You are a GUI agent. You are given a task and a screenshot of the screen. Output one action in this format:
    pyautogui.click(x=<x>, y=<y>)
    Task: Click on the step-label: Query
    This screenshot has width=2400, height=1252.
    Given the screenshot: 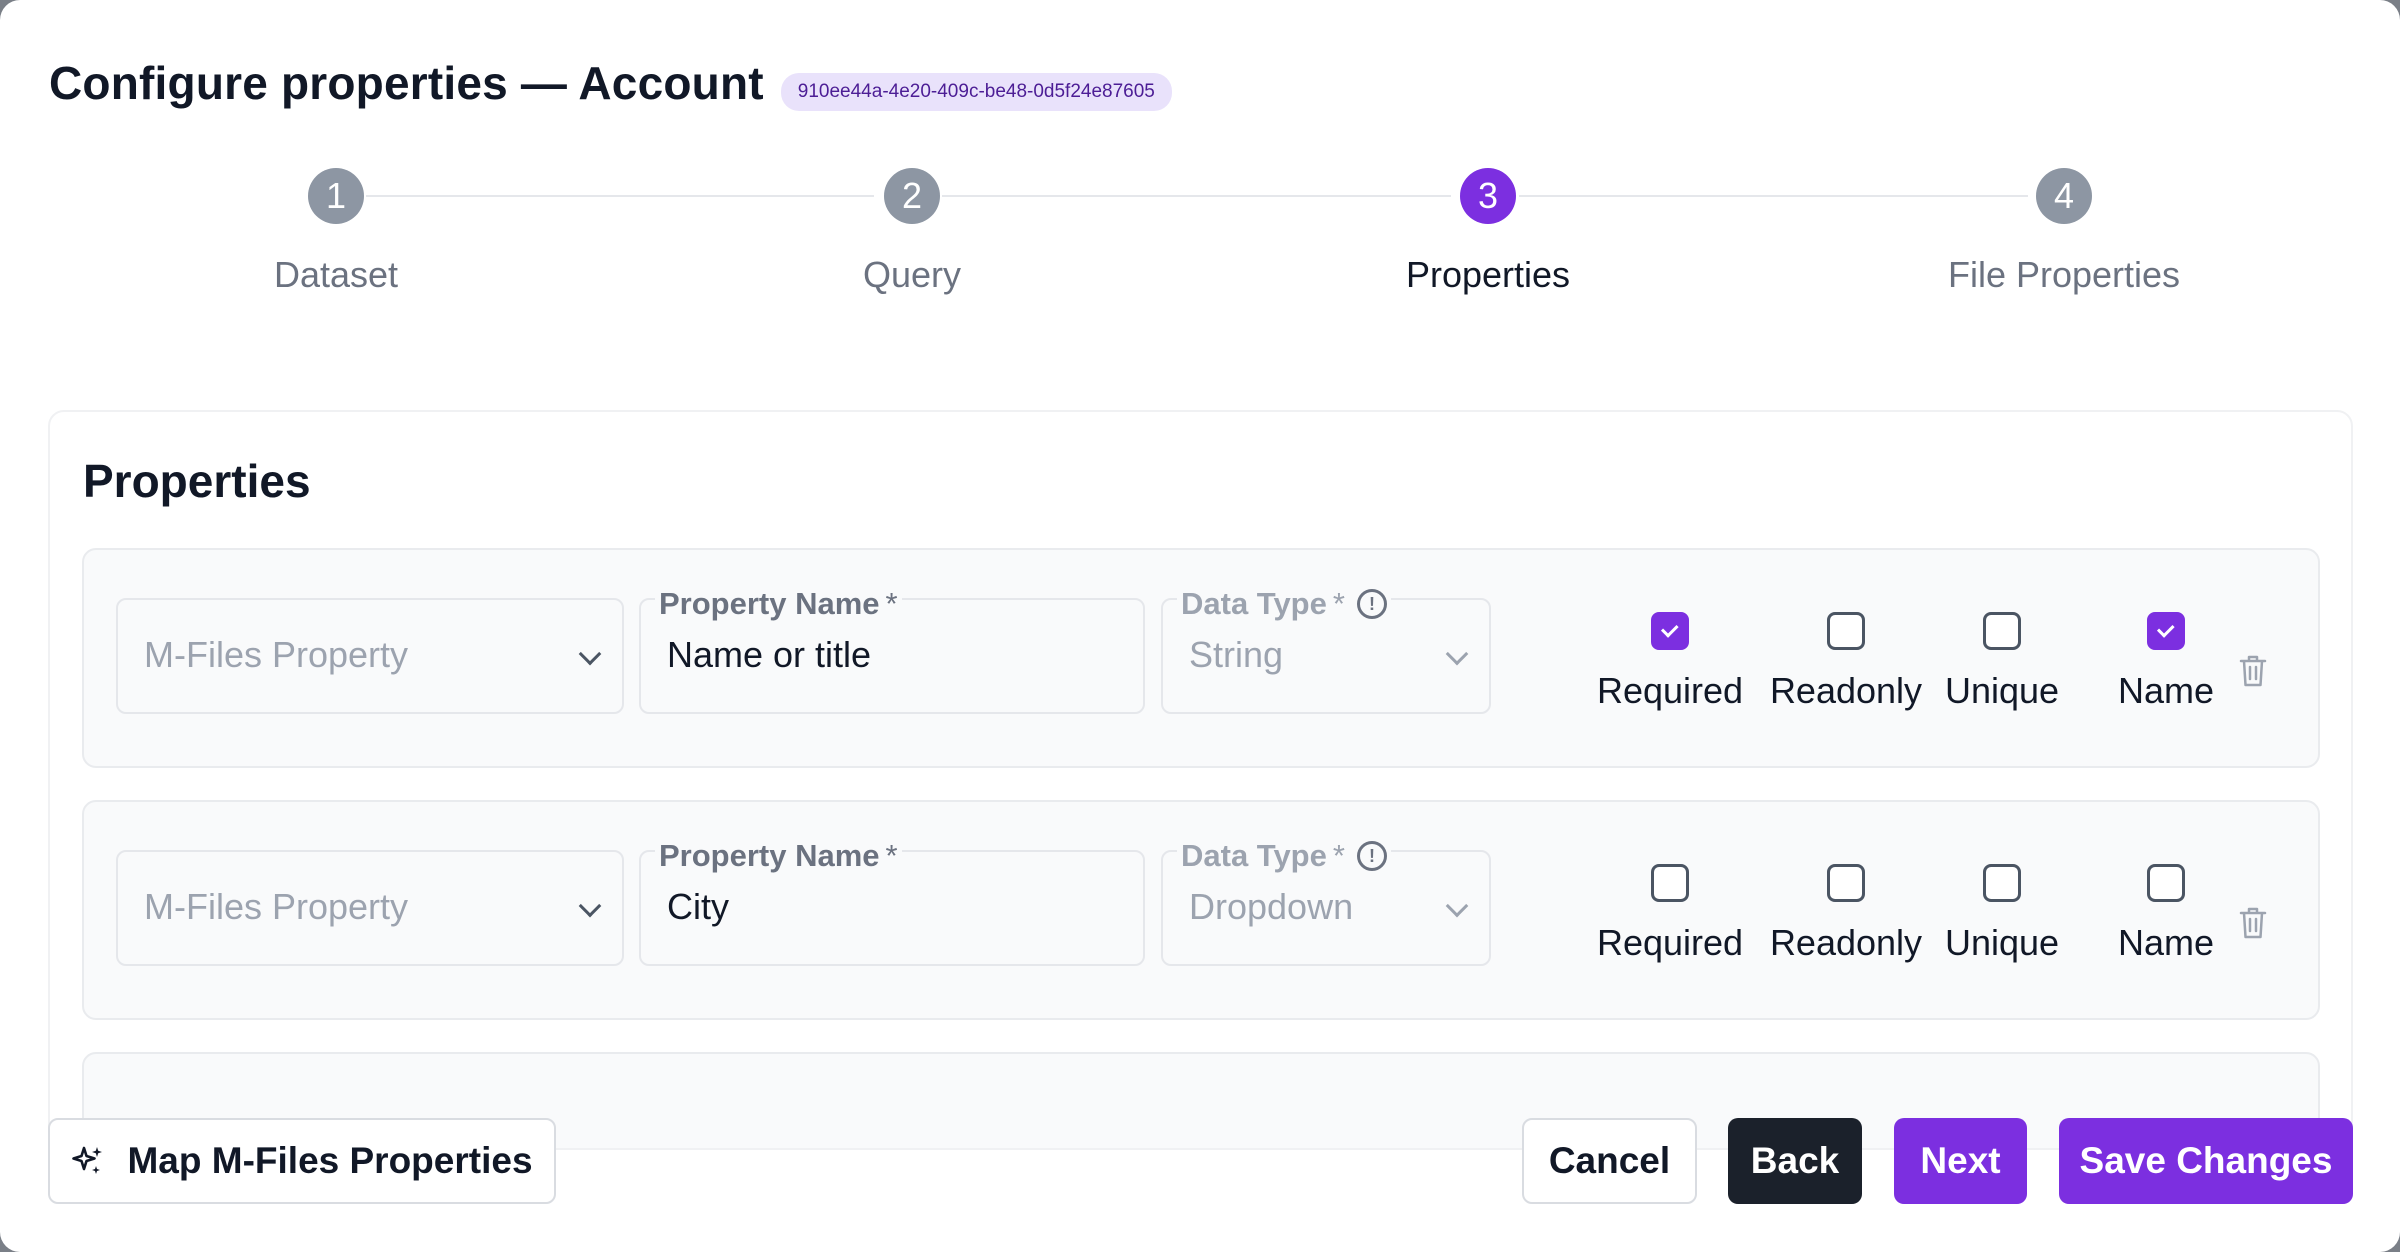 What is the action you would take?
    pyautogui.click(x=912, y=274)
    